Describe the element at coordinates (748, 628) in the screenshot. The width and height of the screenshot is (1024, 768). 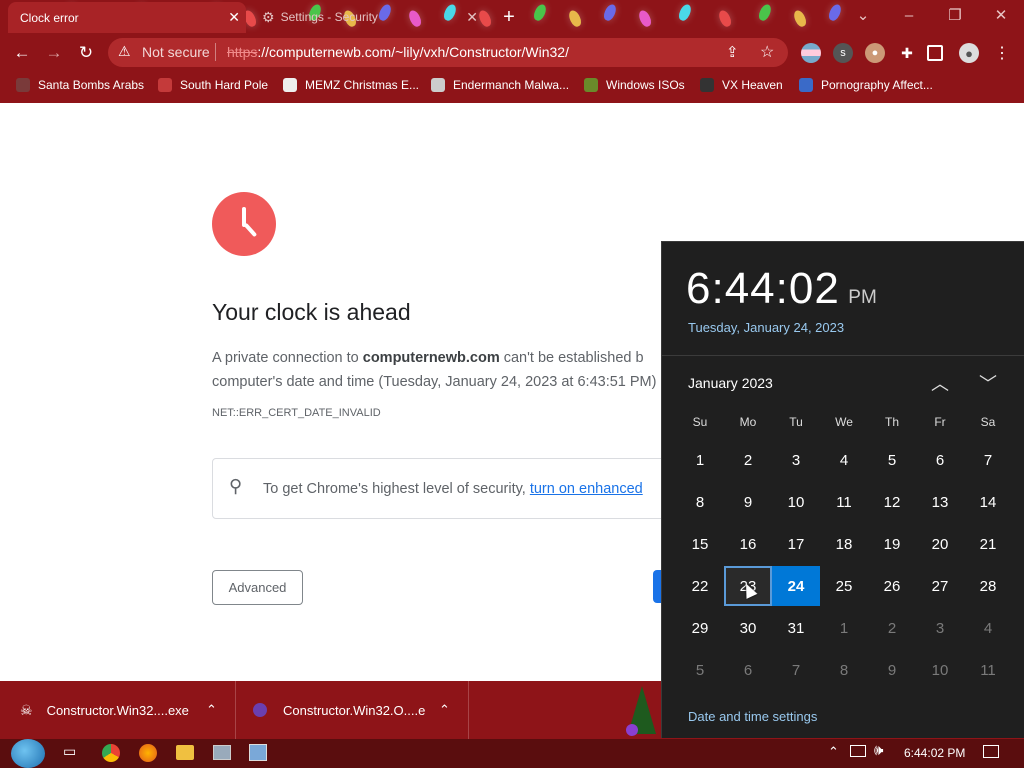
I see `calendar-day: 30` at that location.